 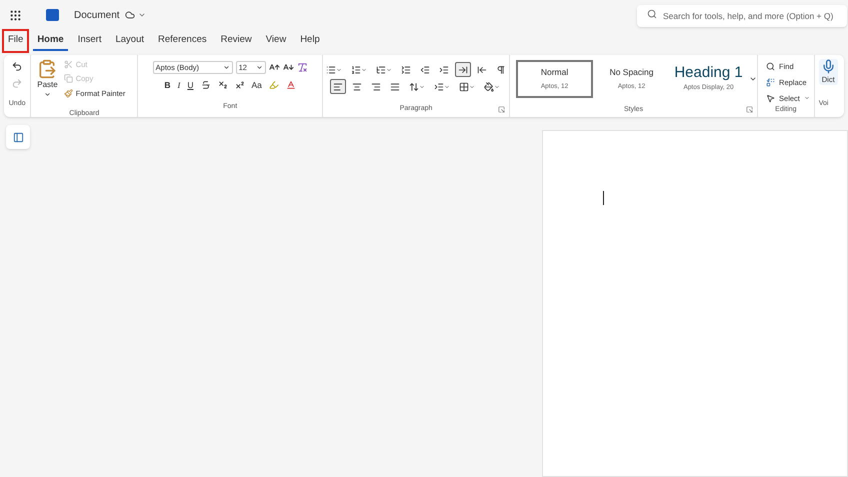 What do you see at coordinates (167, 85) in the screenshot?
I see `bold-button: B` at bounding box center [167, 85].